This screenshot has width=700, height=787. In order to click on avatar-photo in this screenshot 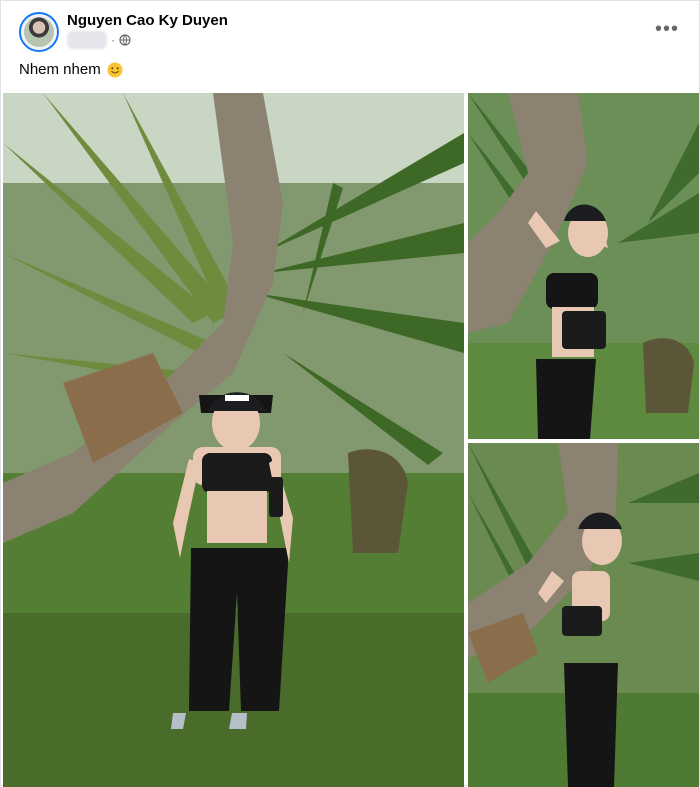, I will do `click(39, 32)`.